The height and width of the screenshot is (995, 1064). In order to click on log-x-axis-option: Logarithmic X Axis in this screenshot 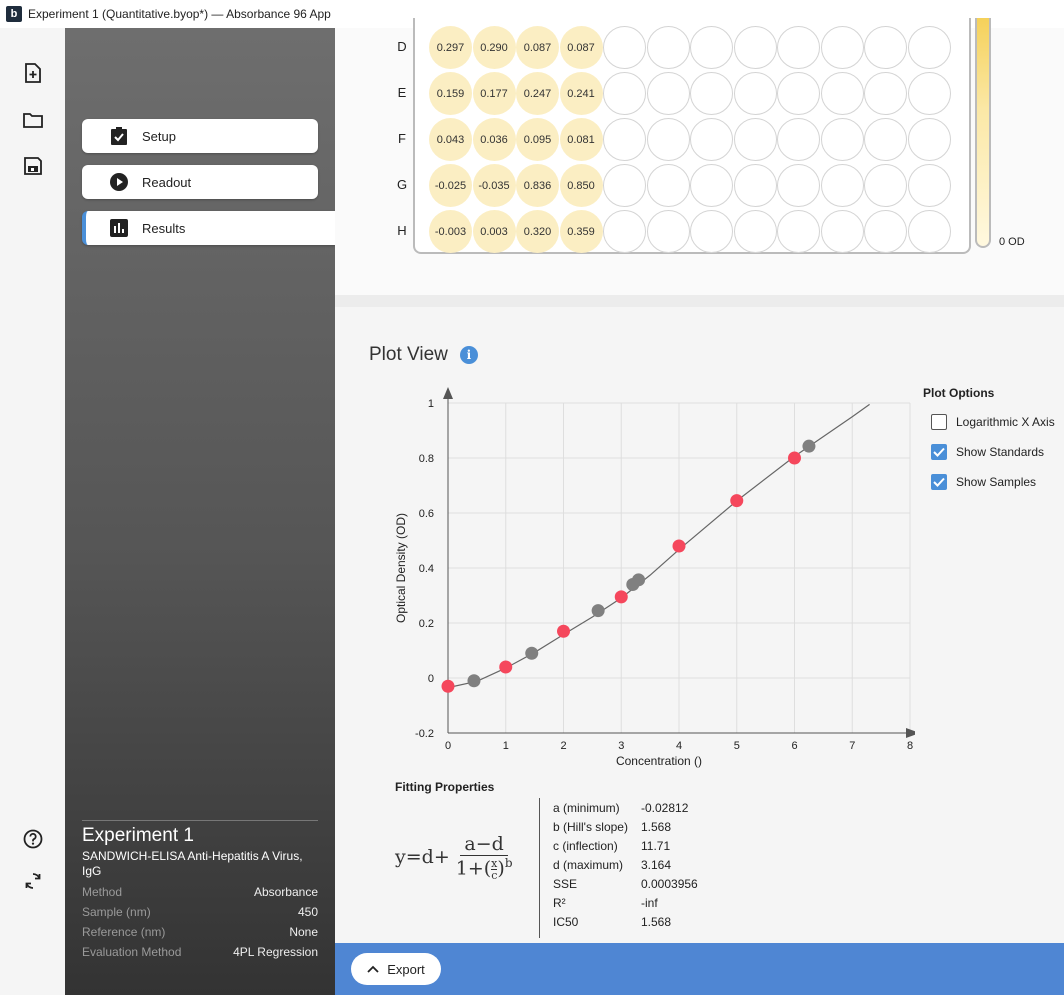, I will do `click(997, 422)`.